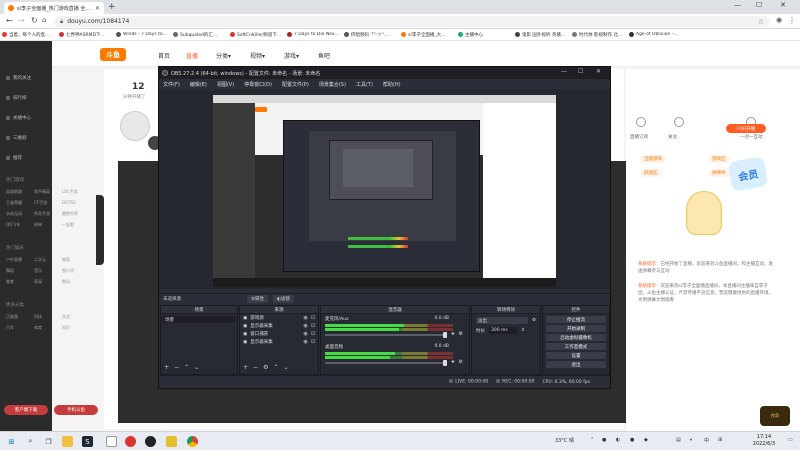  I want to click on sidebar-footer-button: 手机斗鱼, so click(76, 410).